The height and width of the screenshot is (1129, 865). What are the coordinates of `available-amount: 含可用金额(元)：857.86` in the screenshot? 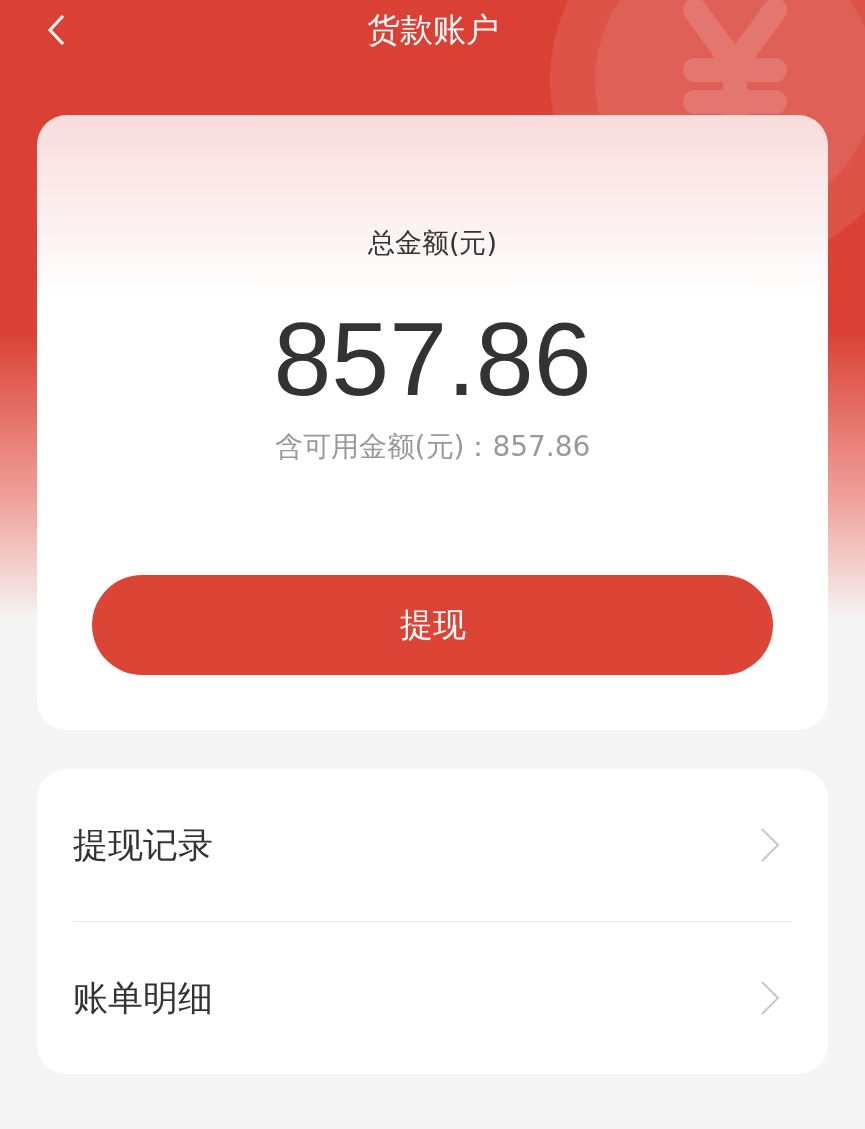 It's located at (432, 447).